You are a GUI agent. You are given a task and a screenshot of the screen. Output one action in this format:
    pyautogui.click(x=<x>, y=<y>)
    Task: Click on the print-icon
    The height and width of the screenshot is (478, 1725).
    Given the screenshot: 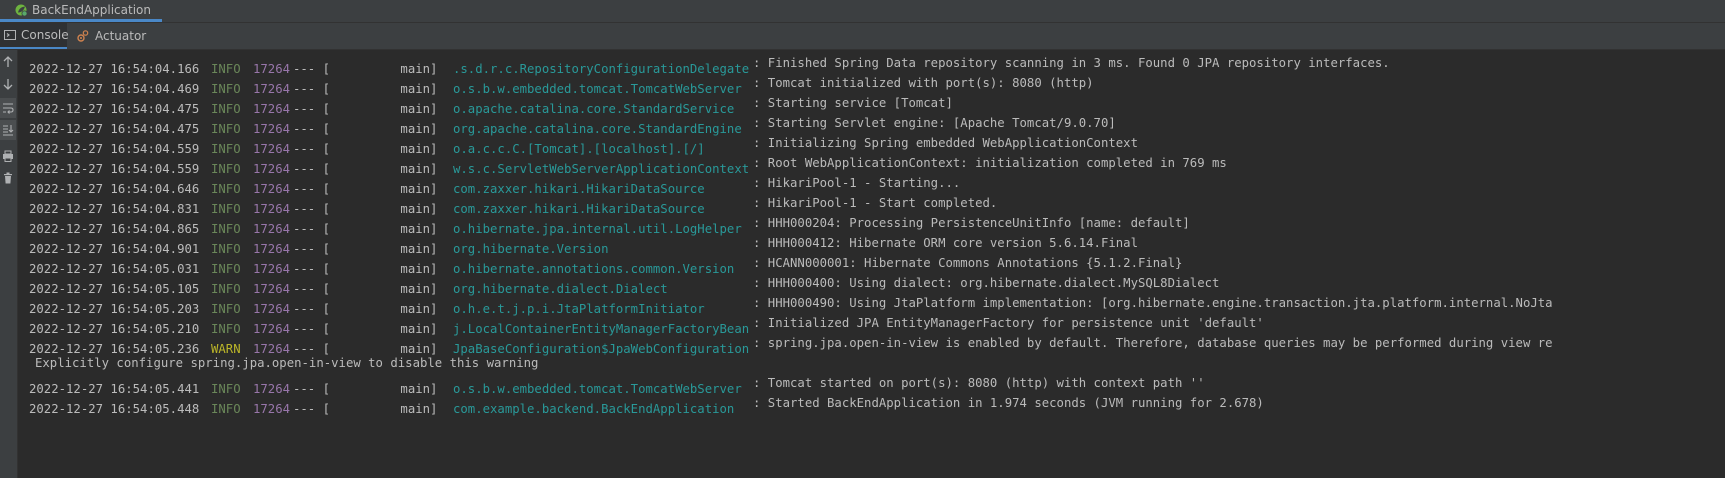 What is the action you would take?
    pyautogui.click(x=8, y=156)
    